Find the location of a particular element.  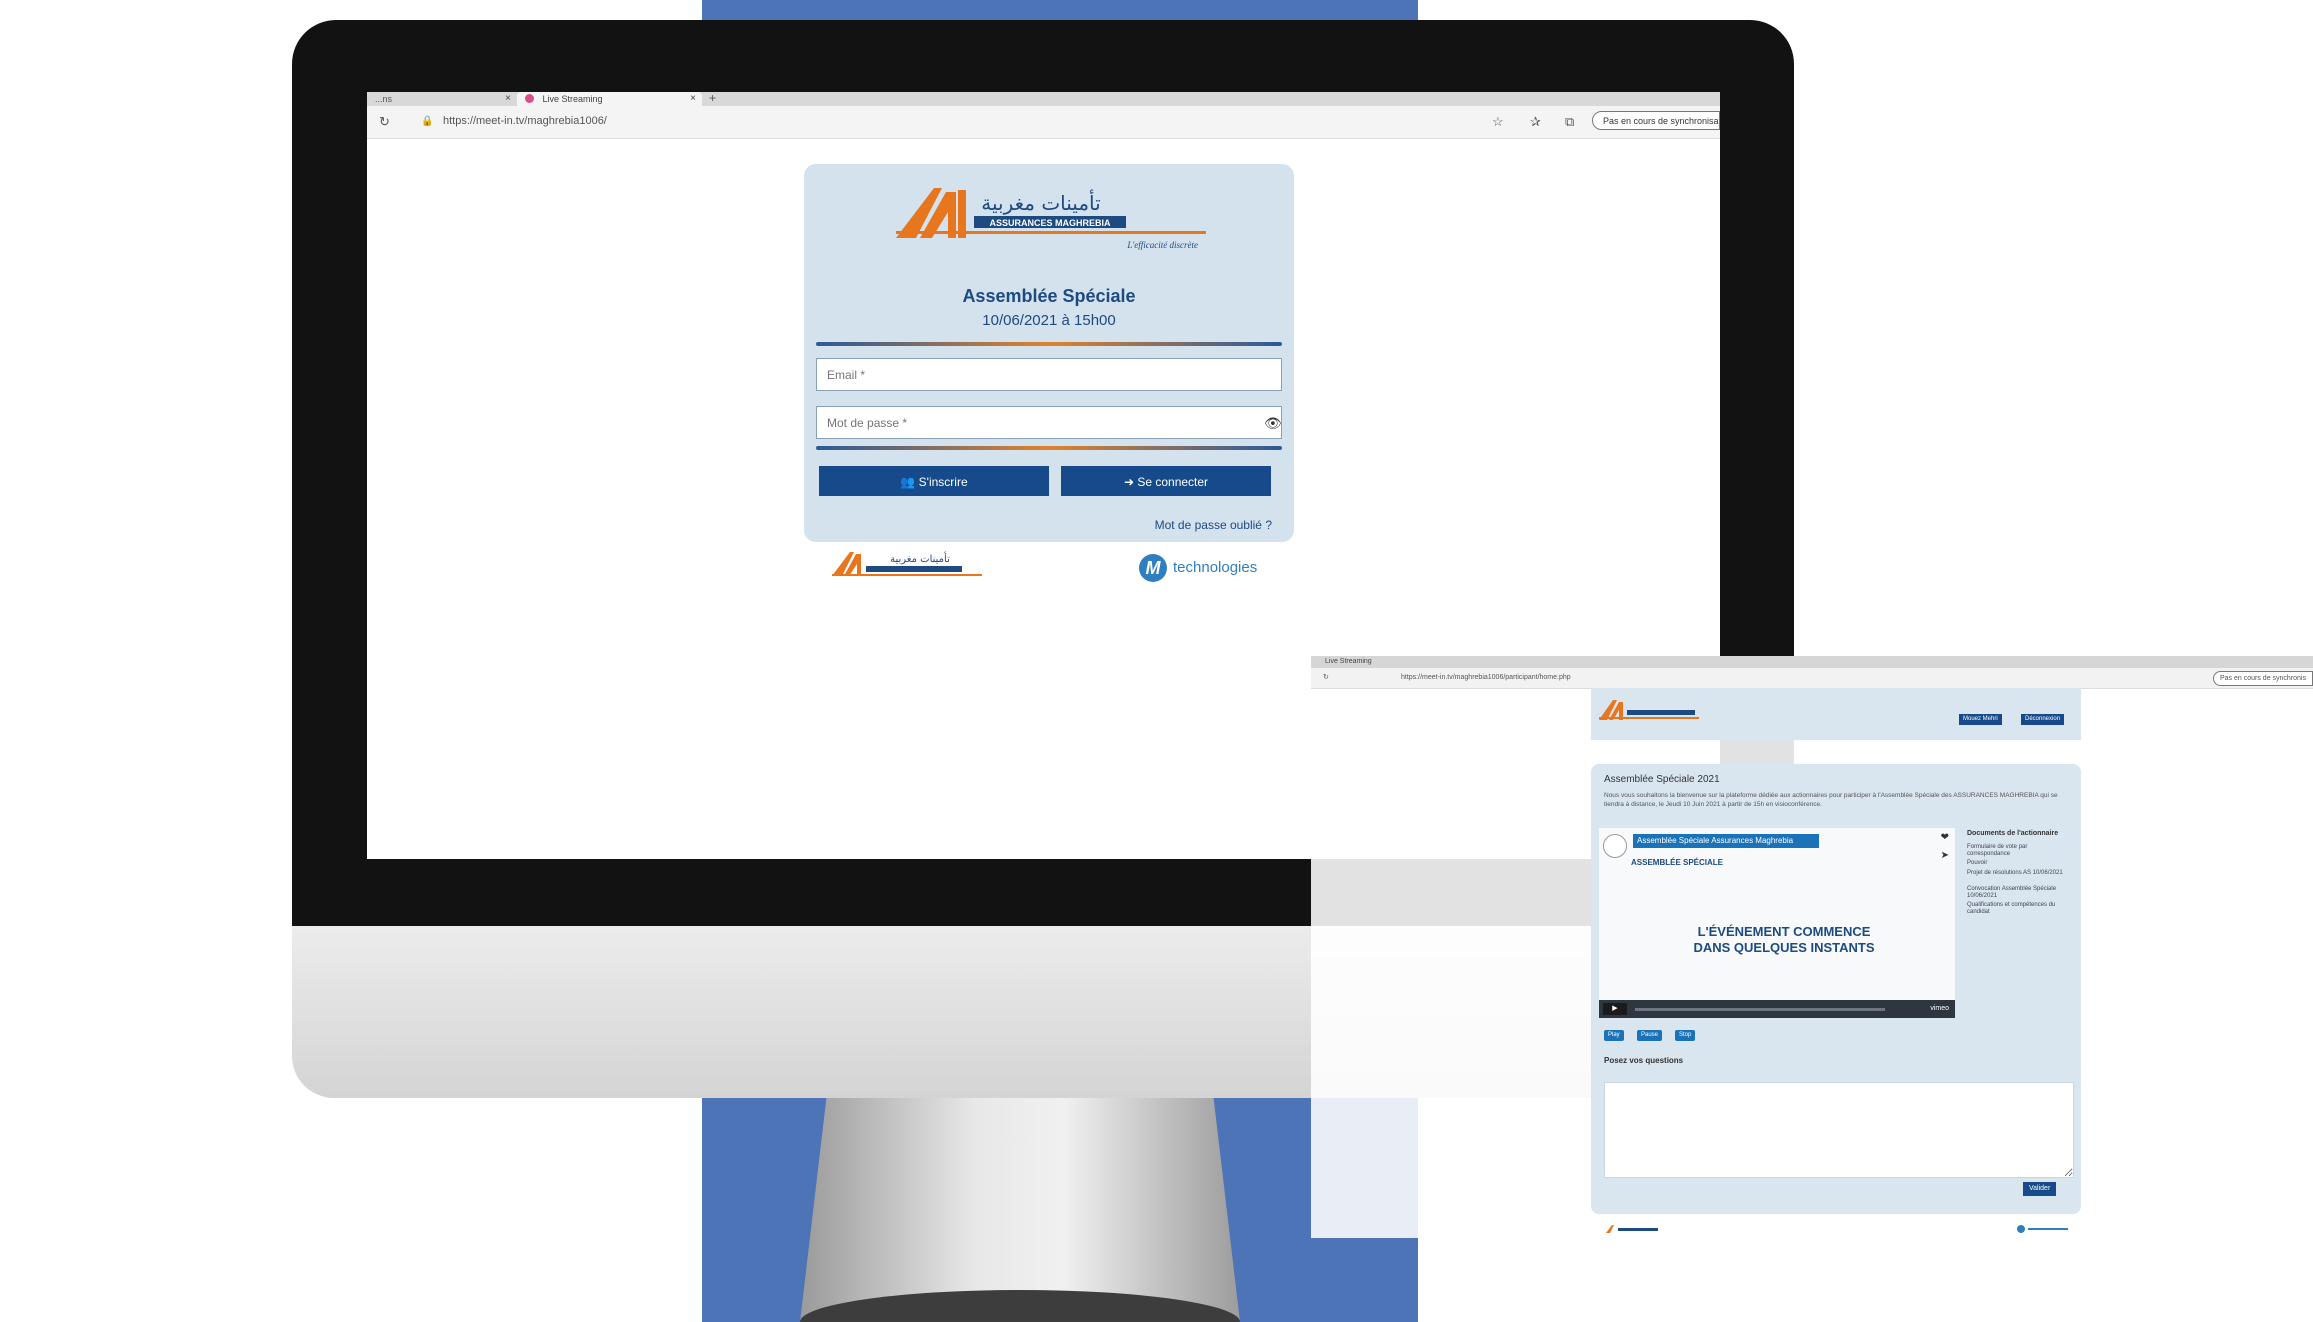

event-date: 10/06/2021 à 15h00 is located at coordinates (1049, 320).